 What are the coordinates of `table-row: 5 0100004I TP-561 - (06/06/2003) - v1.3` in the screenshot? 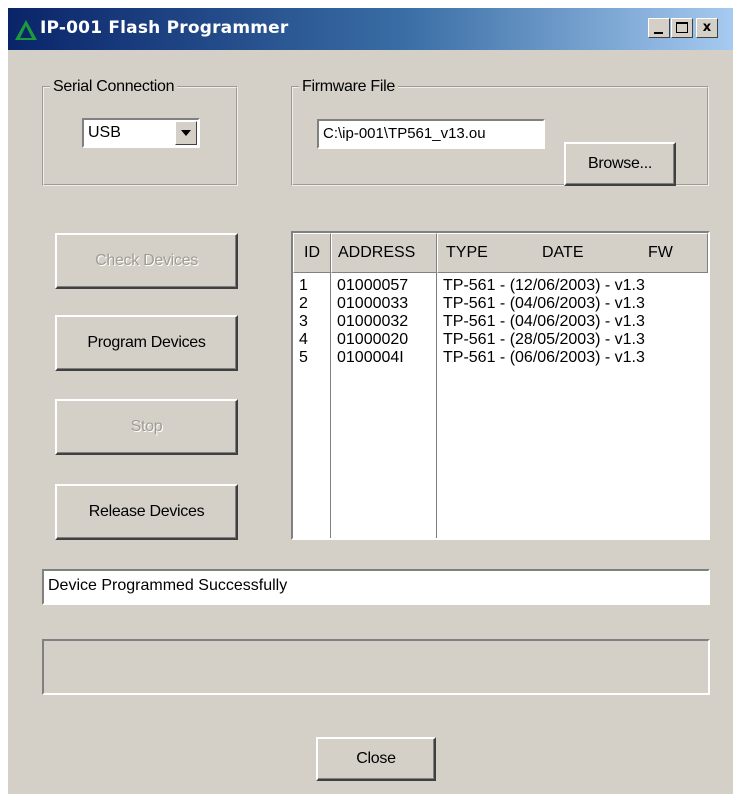 It's located at (500, 358).